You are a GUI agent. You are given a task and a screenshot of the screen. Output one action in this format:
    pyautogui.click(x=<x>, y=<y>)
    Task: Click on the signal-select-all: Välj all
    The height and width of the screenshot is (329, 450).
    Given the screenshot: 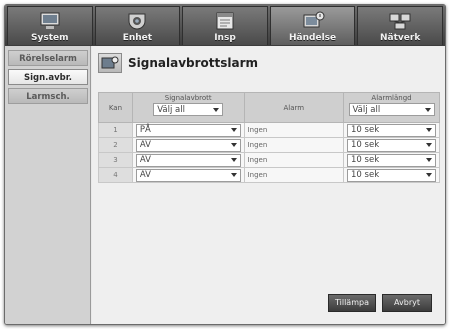 What is the action you would take?
    pyautogui.click(x=188, y=109)
    